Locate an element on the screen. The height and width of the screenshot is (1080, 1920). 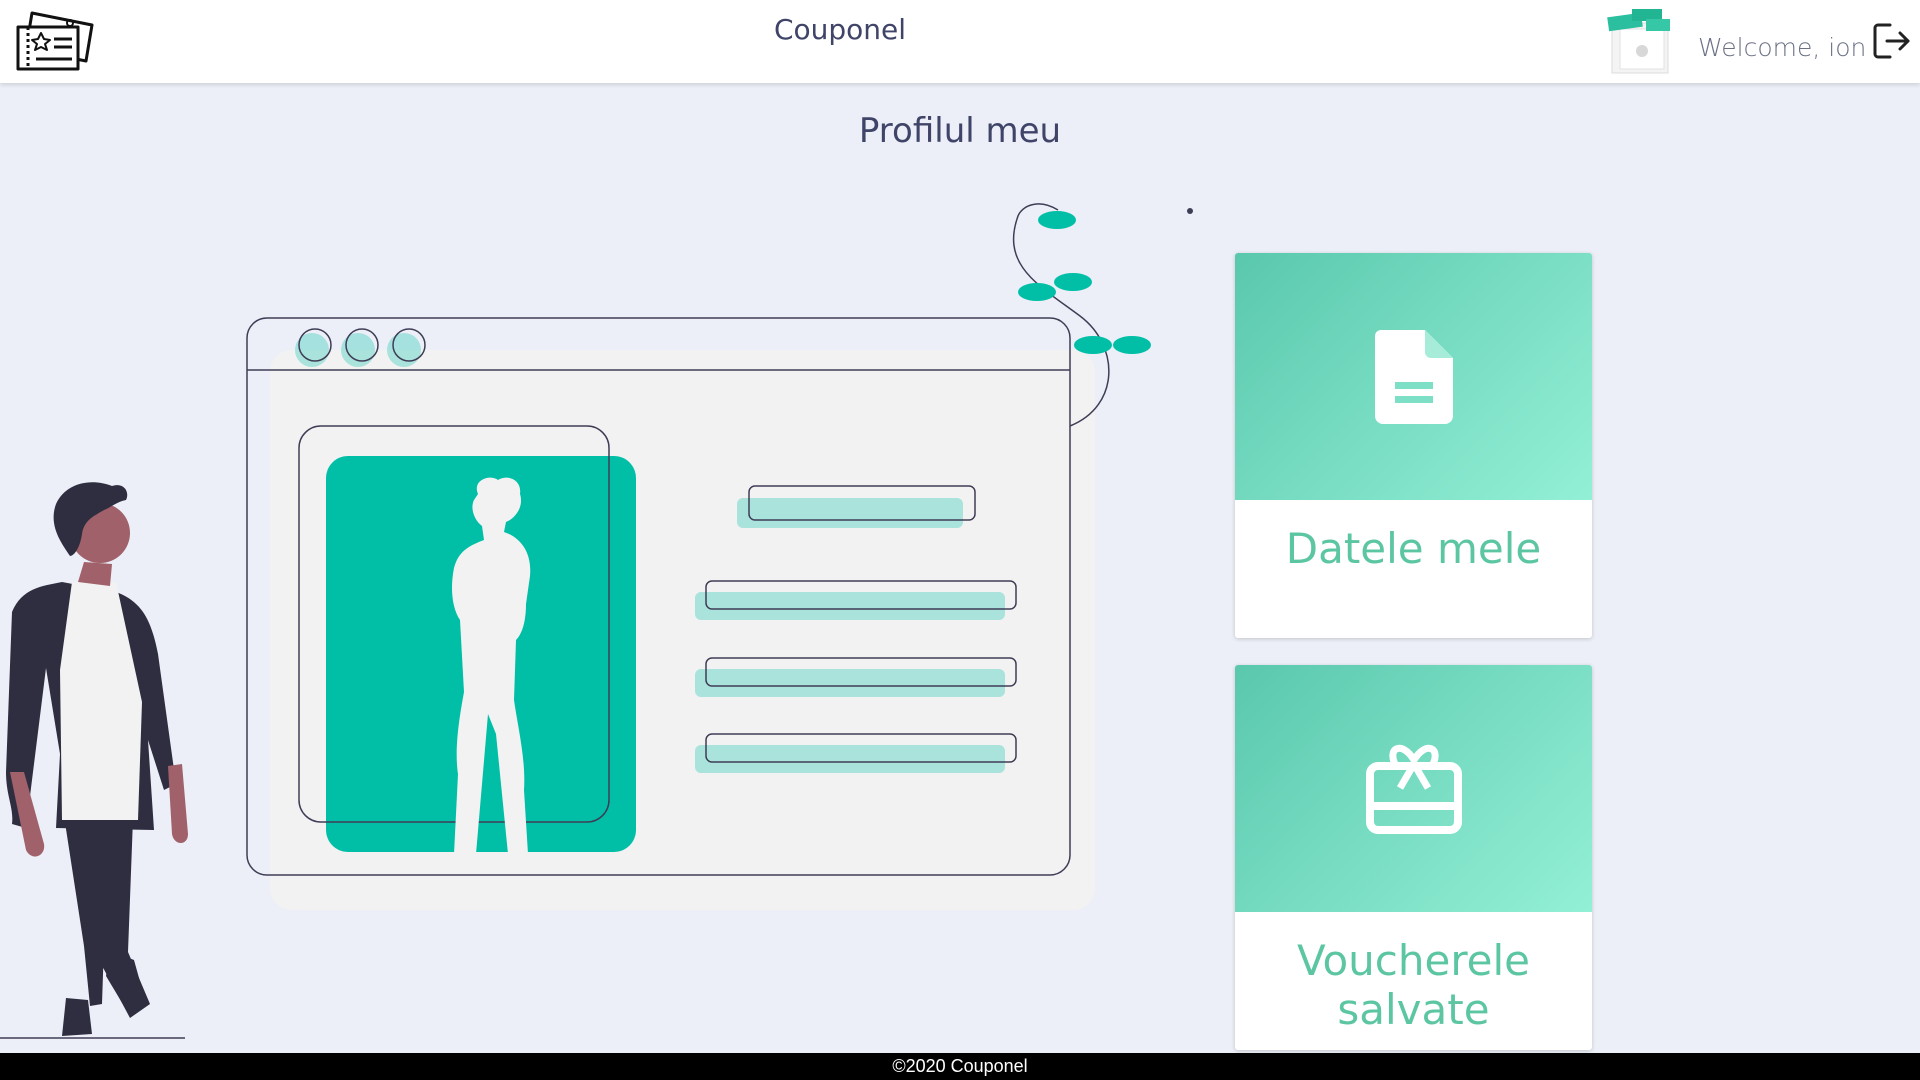
card-label: Voucherele salvate is located at coordinates (1413, 985).